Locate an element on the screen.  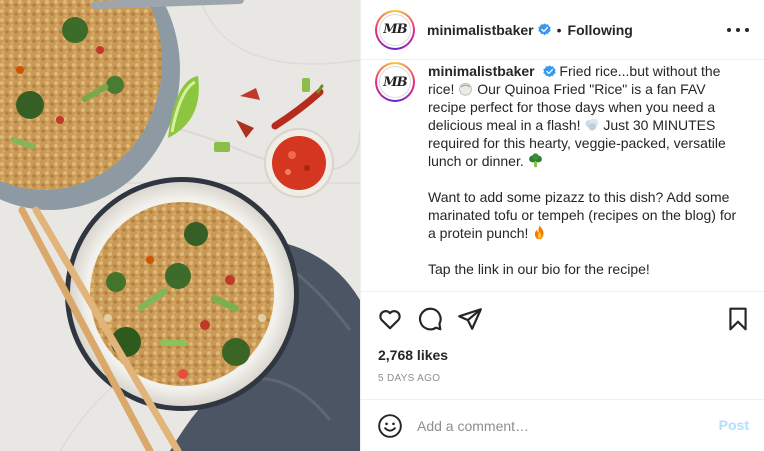
post-date: 5 DAYS AGO is located at coordinates (409, 378).